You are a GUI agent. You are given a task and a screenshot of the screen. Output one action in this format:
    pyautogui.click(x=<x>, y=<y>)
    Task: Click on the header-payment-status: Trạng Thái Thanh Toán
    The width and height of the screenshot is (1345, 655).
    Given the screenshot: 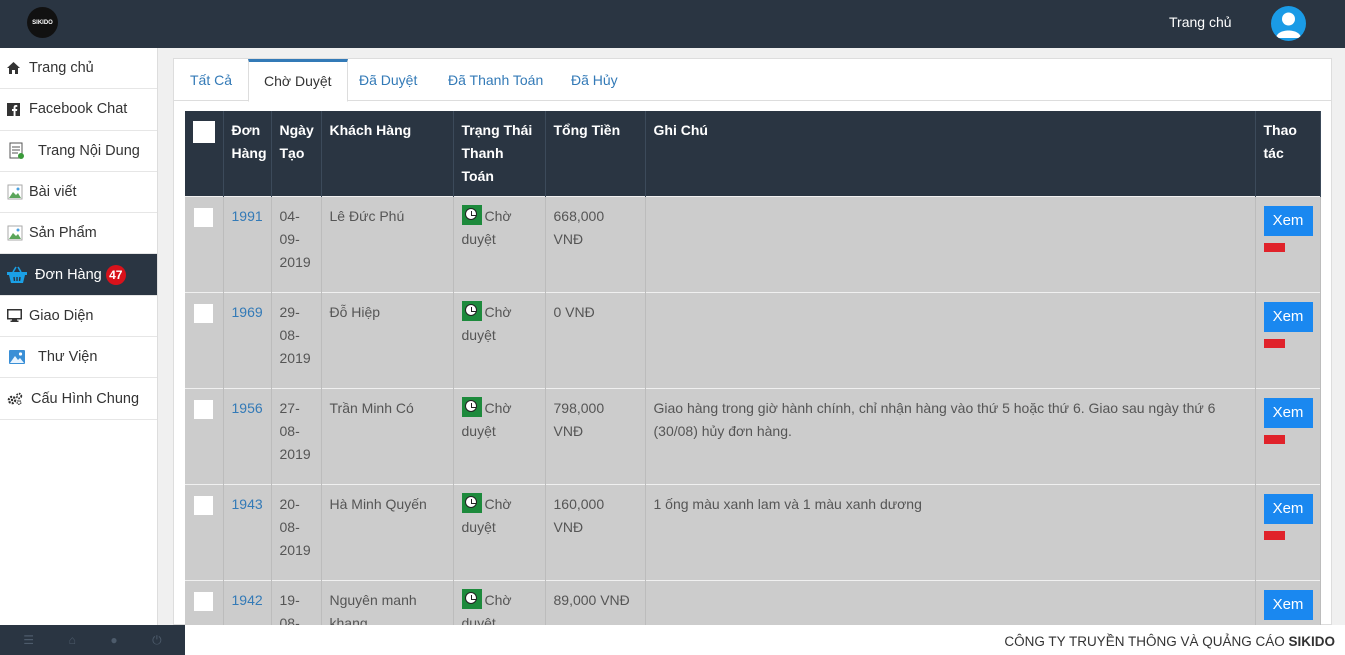 What is the action you would take?
    pyautogui.click(x=499, y=154)
    